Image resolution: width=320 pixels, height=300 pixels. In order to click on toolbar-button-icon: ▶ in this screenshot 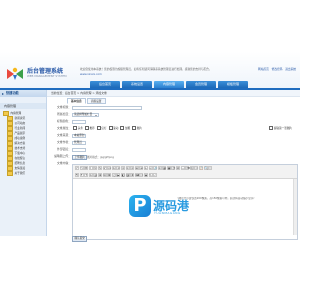, I will do `click(118, 174)`.